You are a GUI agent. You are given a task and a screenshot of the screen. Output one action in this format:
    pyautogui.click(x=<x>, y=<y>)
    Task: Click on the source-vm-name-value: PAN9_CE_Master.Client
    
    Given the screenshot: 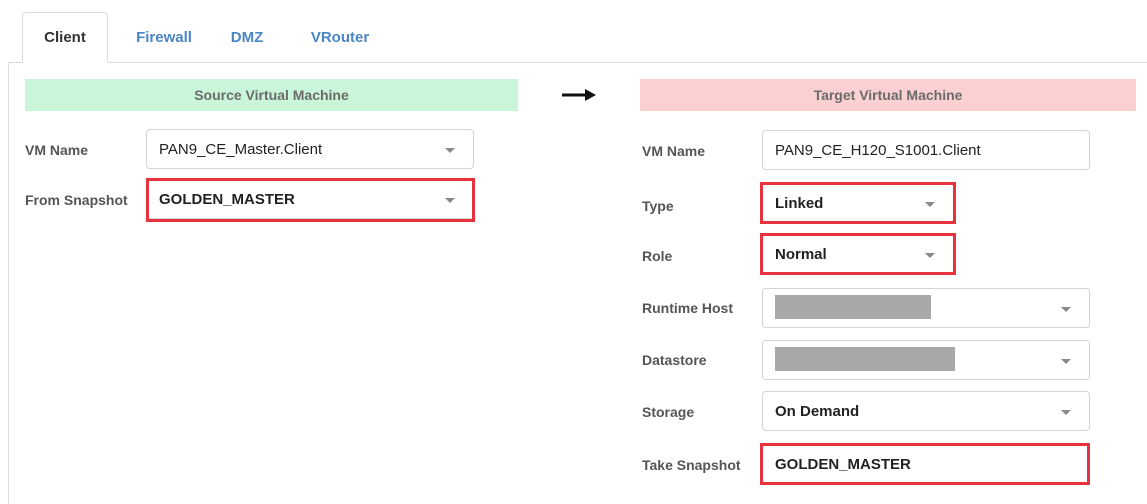 What is the action you would take?
    pyautogui.click(x=241, y=149)
    